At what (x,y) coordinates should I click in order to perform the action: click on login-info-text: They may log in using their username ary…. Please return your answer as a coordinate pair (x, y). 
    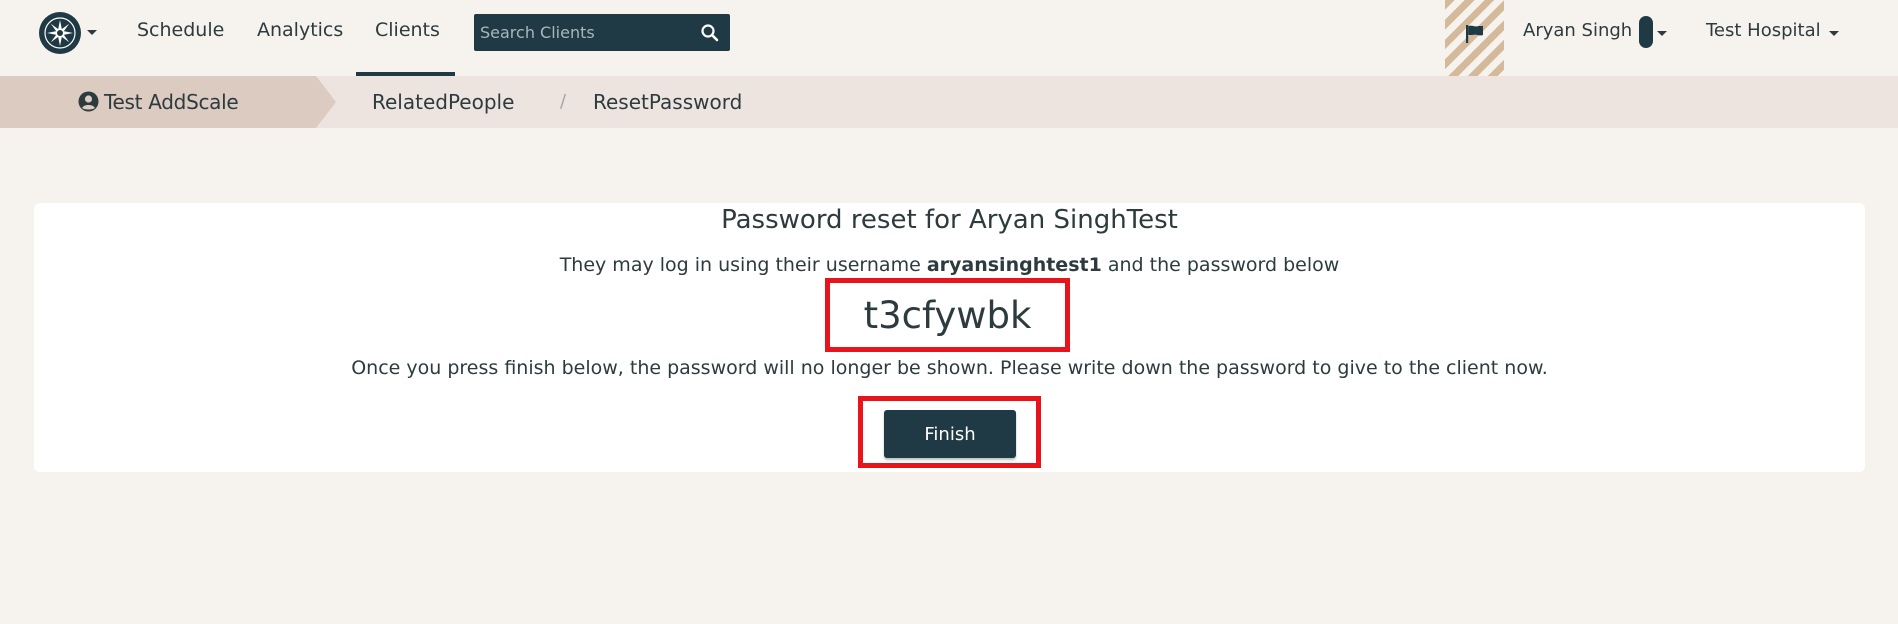
    Looking at the image, I should click on (949, 265).